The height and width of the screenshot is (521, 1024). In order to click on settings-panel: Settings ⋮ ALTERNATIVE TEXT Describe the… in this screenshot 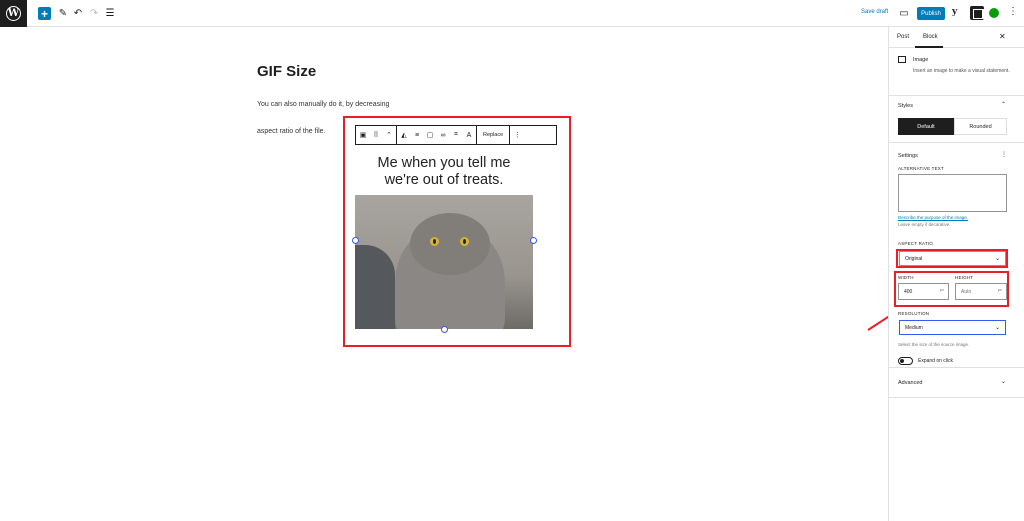, I will do `click(956, 255)`.